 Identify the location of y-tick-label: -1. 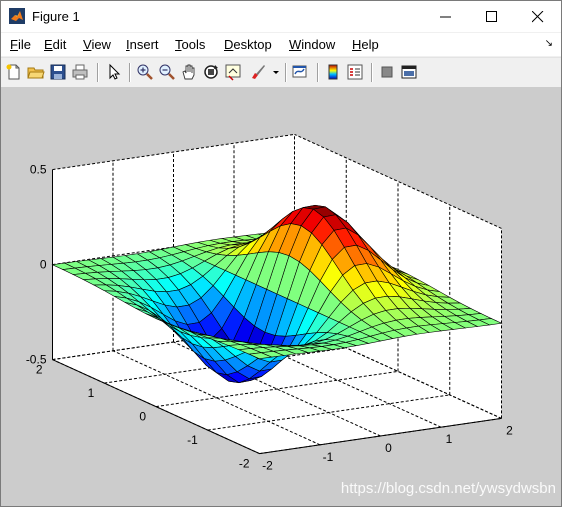
(192, 440).